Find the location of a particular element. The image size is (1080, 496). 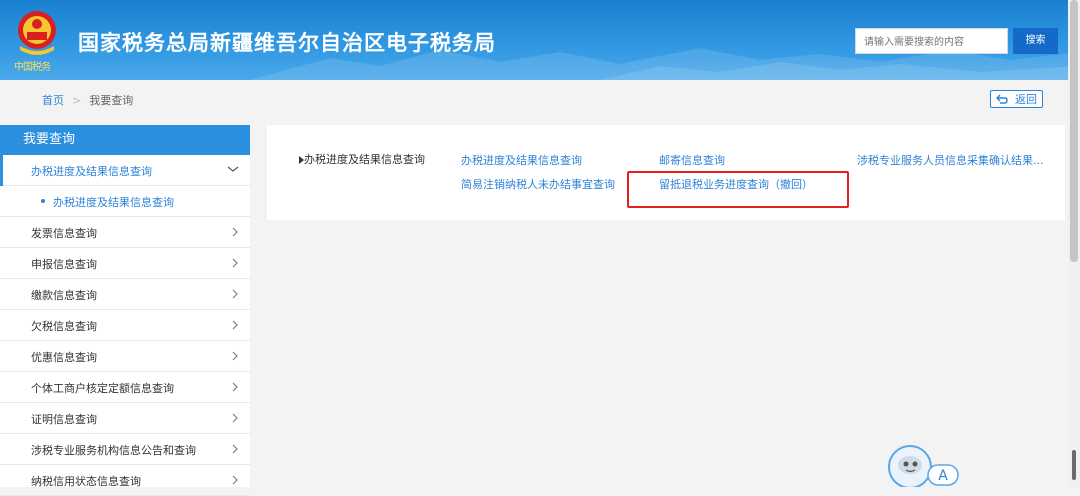

sidebar-item-declaration: 申报信息查询 is located at coordinates (125, 263).